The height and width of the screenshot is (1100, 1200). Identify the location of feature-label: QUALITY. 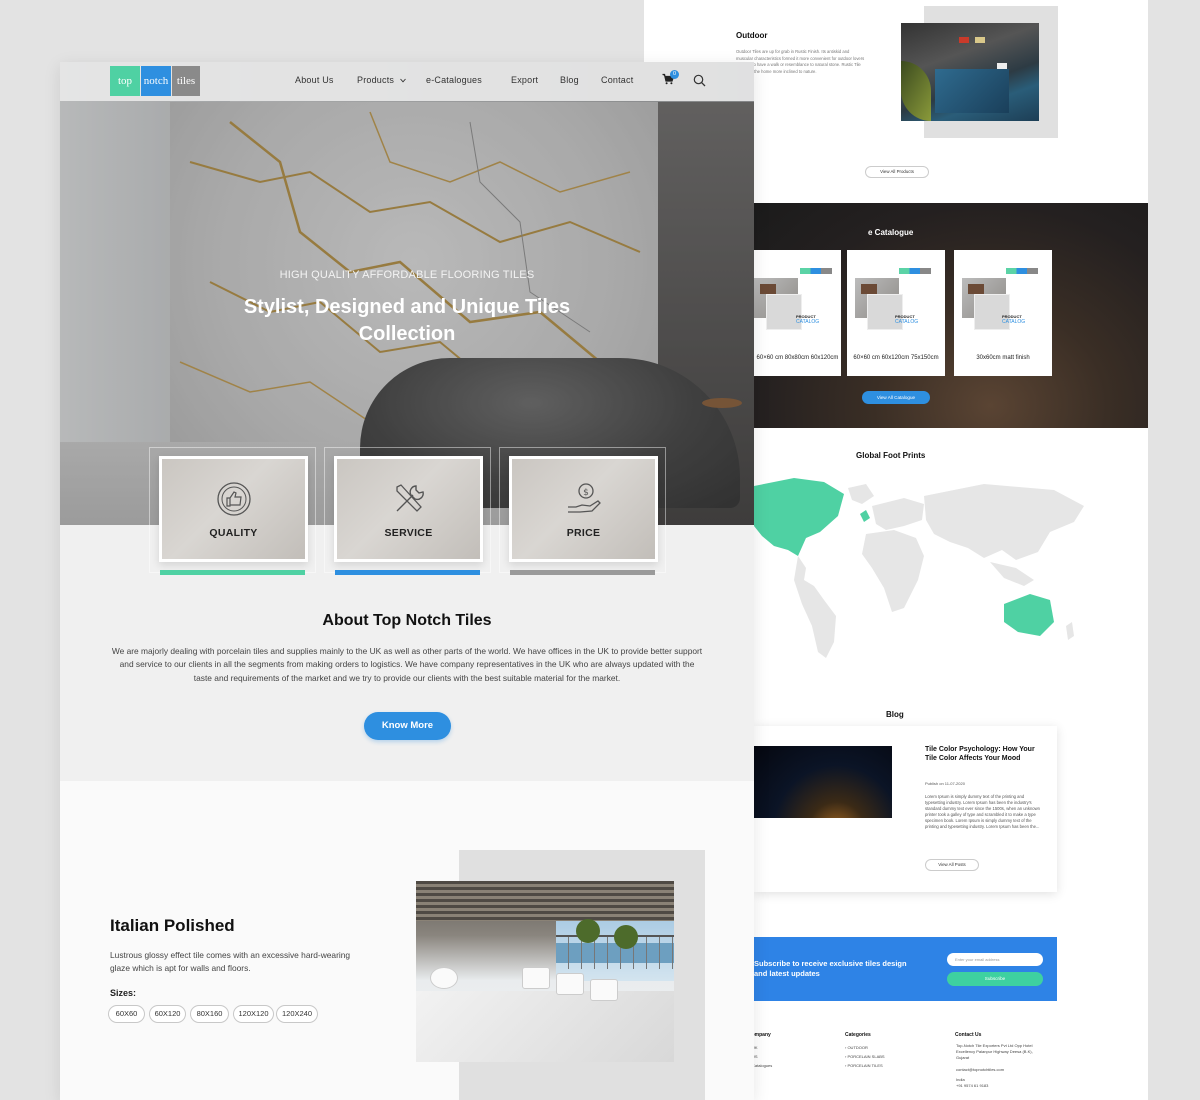
(233, 533).